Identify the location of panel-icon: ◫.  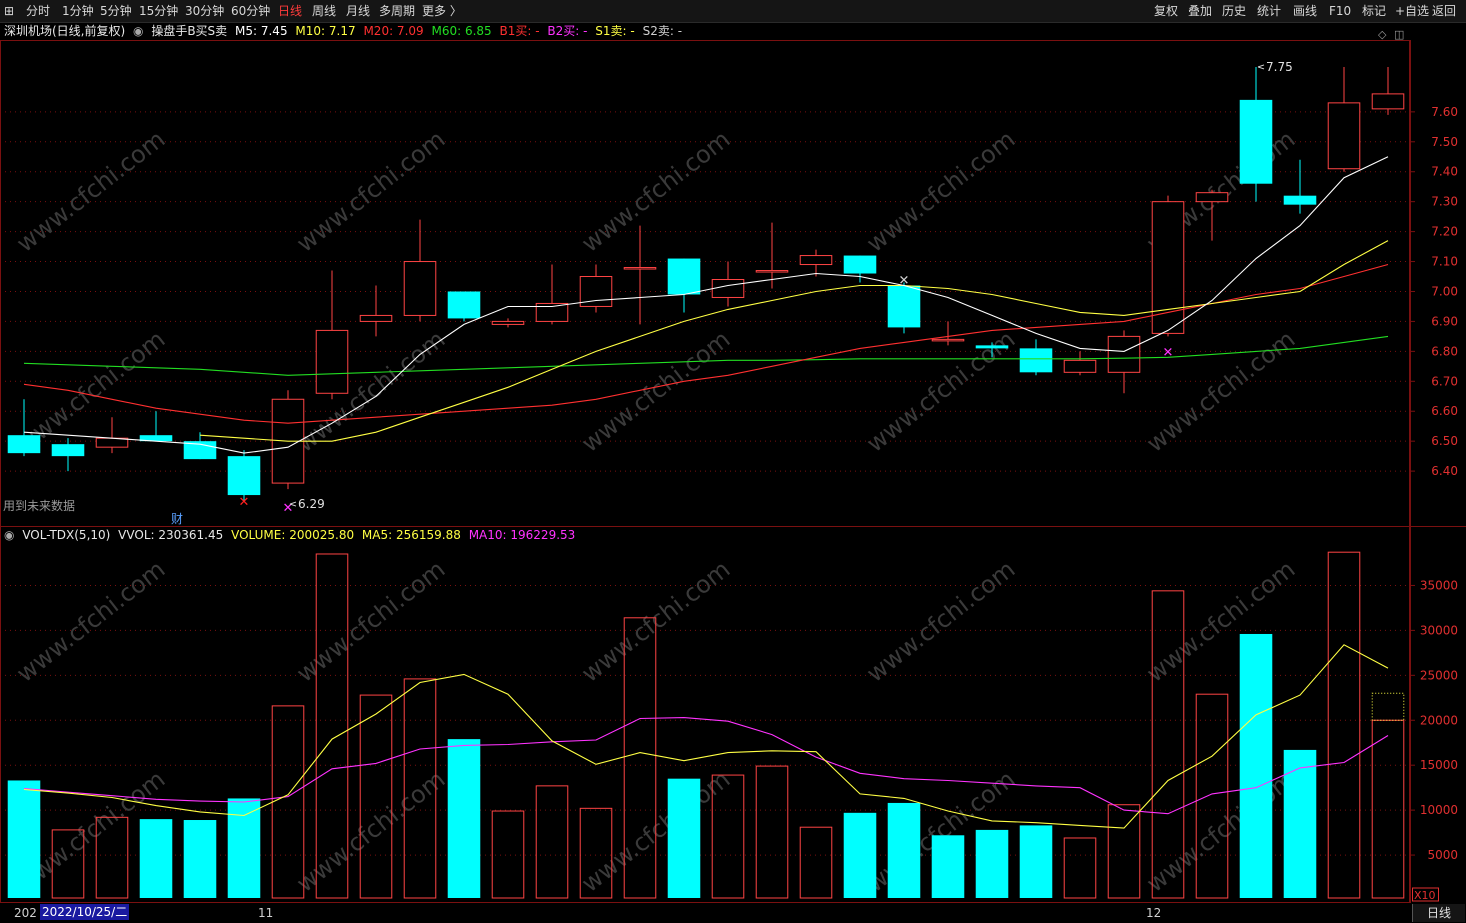
(1399, 34).